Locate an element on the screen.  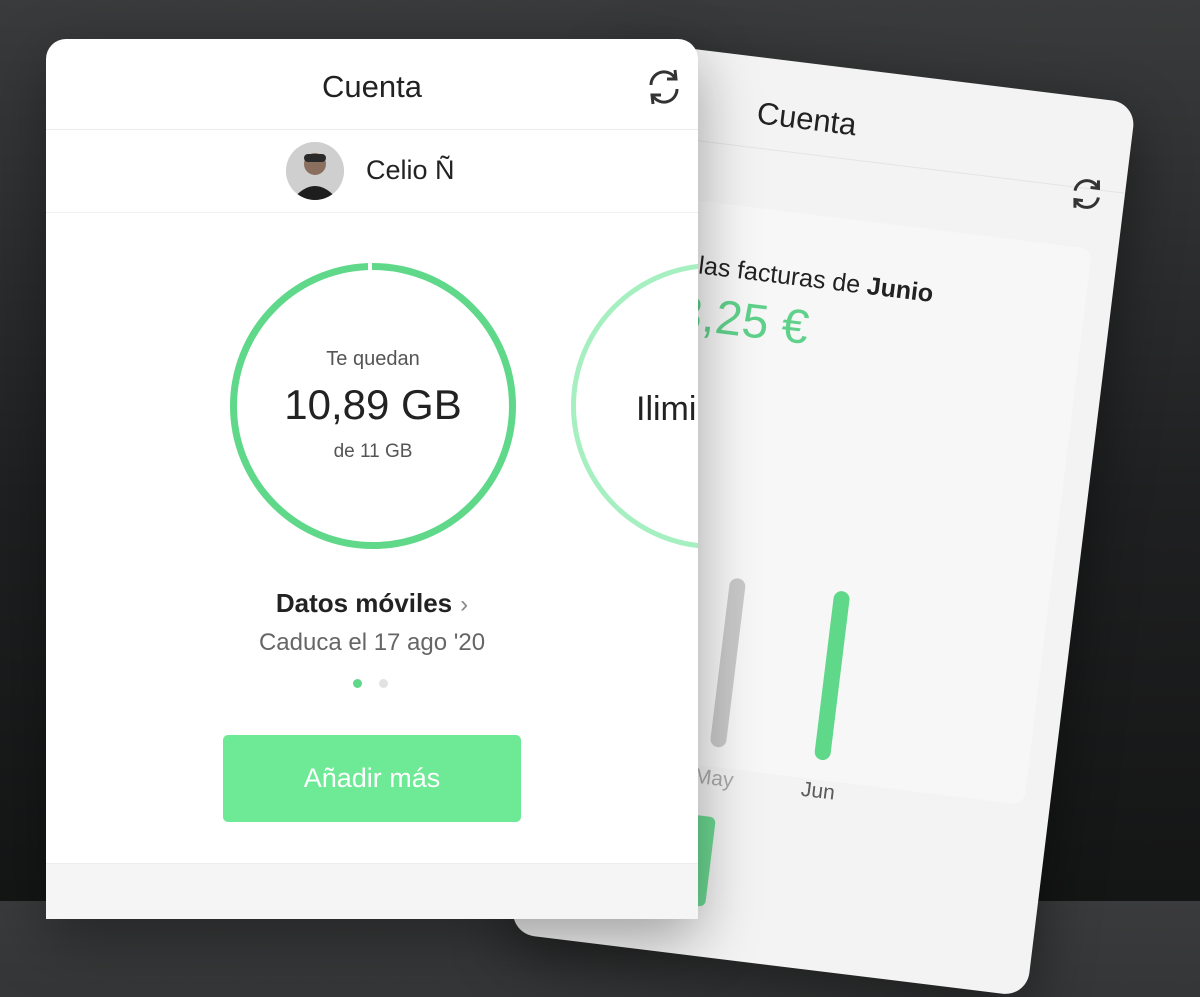
user-row: Celio Ñ is located at coordinates (372, 171).